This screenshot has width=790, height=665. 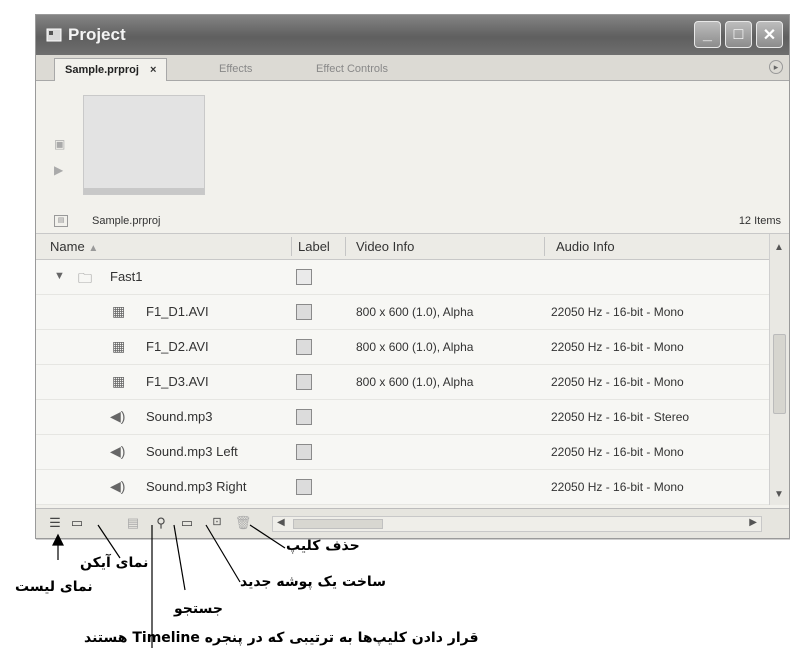 I want to click on annotation-delete-clip: حذف کلیپ, so click(x=323, y=546).